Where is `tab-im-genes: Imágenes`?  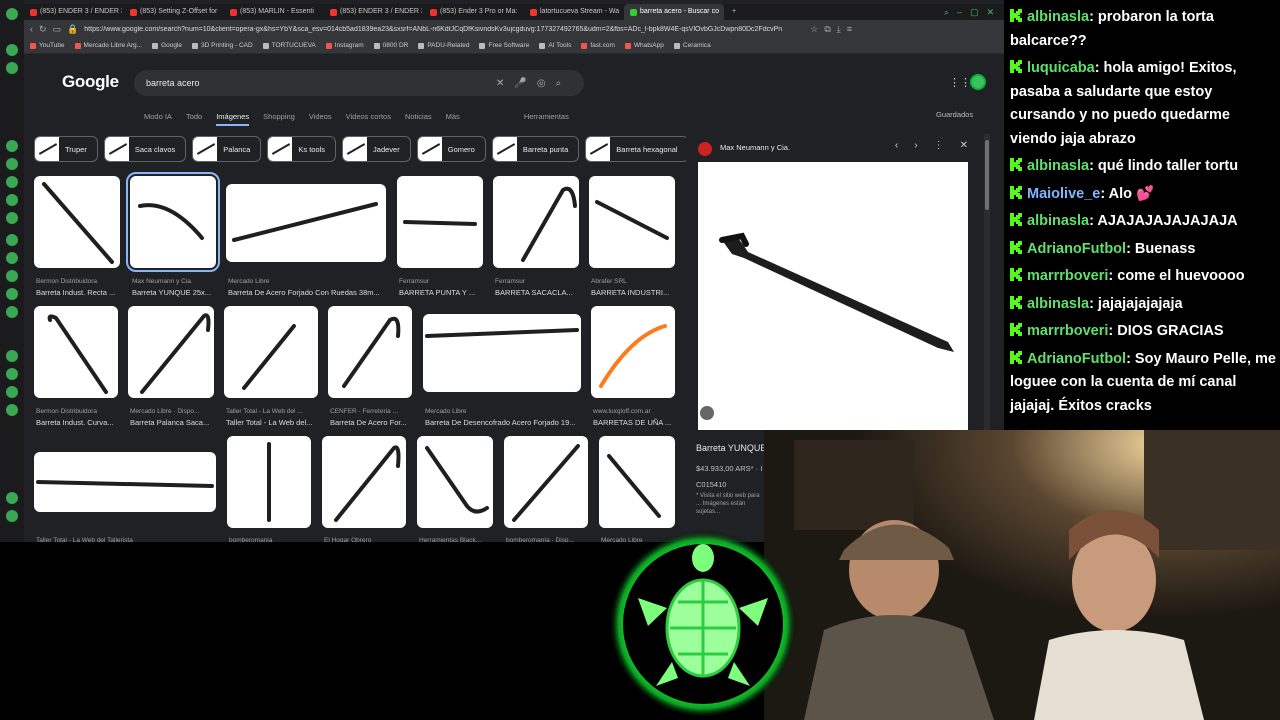 tab-im-genes: Imágenes is located at coordinates (233, 119).